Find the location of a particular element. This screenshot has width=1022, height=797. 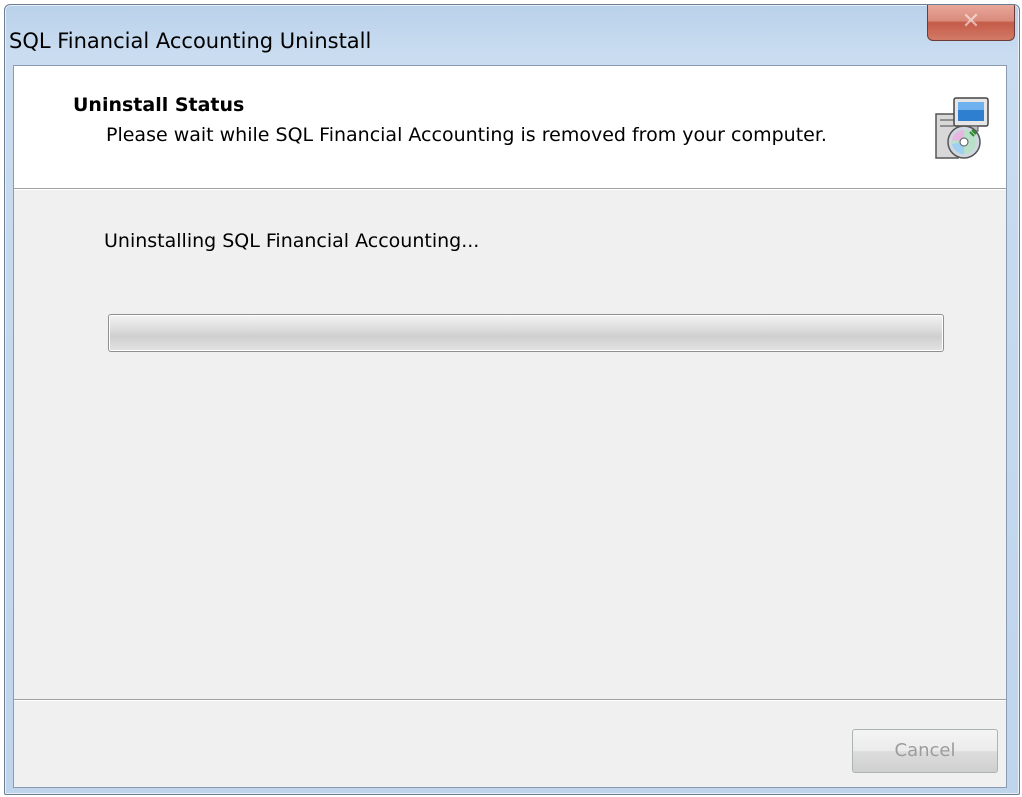

progress-bar is located at coordinates (526, 333).